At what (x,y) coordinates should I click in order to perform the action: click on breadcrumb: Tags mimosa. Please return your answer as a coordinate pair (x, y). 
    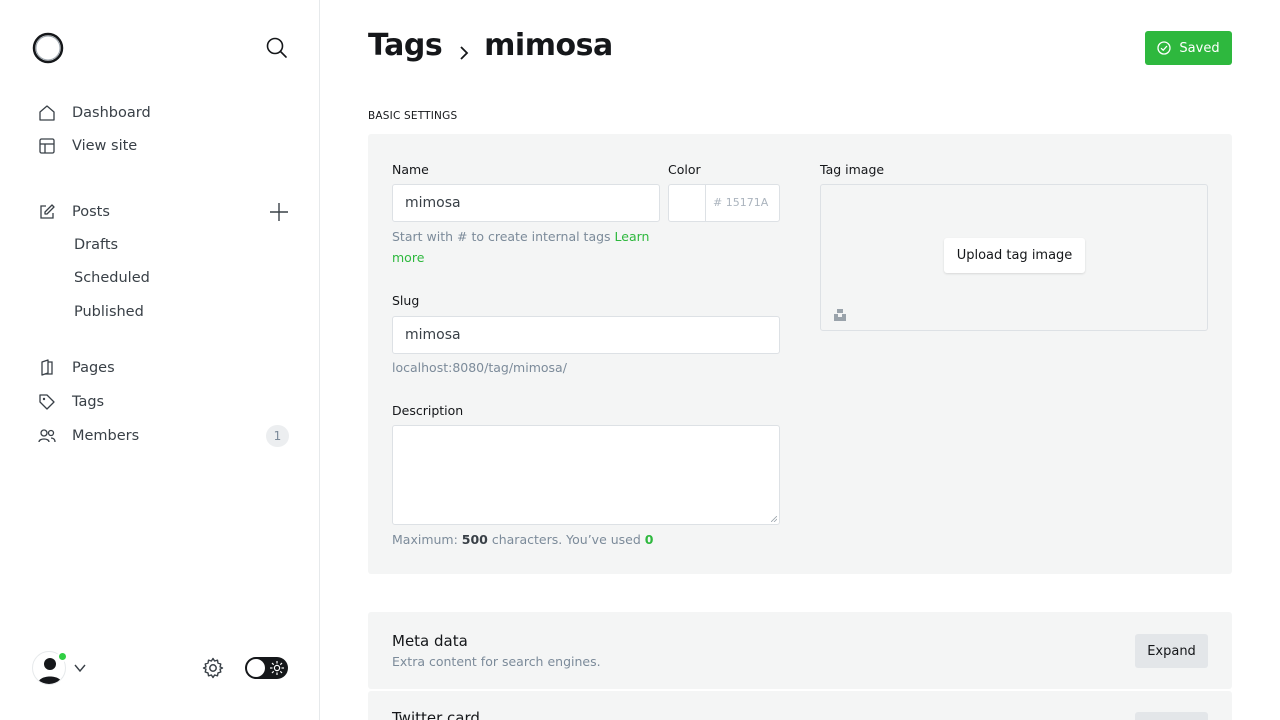
    Looking at the image, I should click on (490, 45).